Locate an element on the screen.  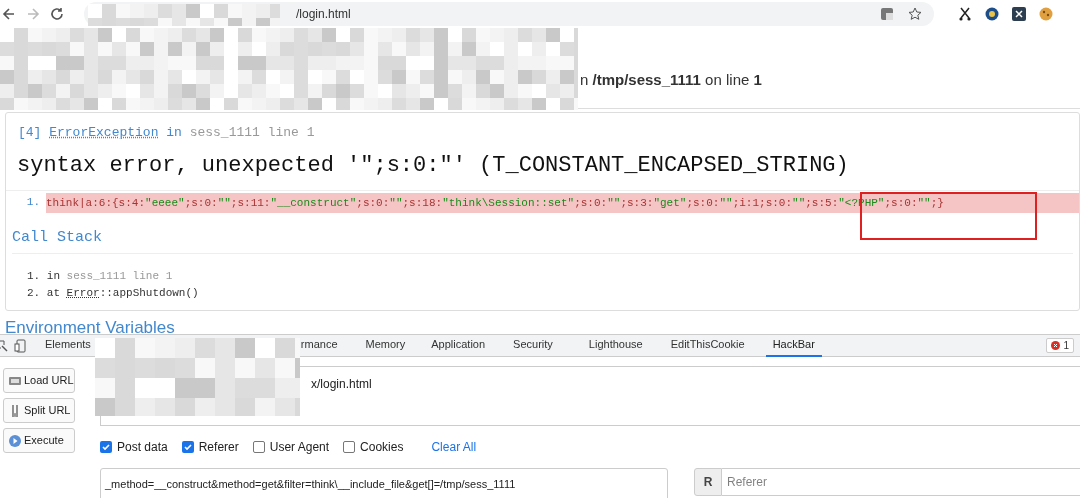
cookie-icon is located at coordinates (1046, 14).